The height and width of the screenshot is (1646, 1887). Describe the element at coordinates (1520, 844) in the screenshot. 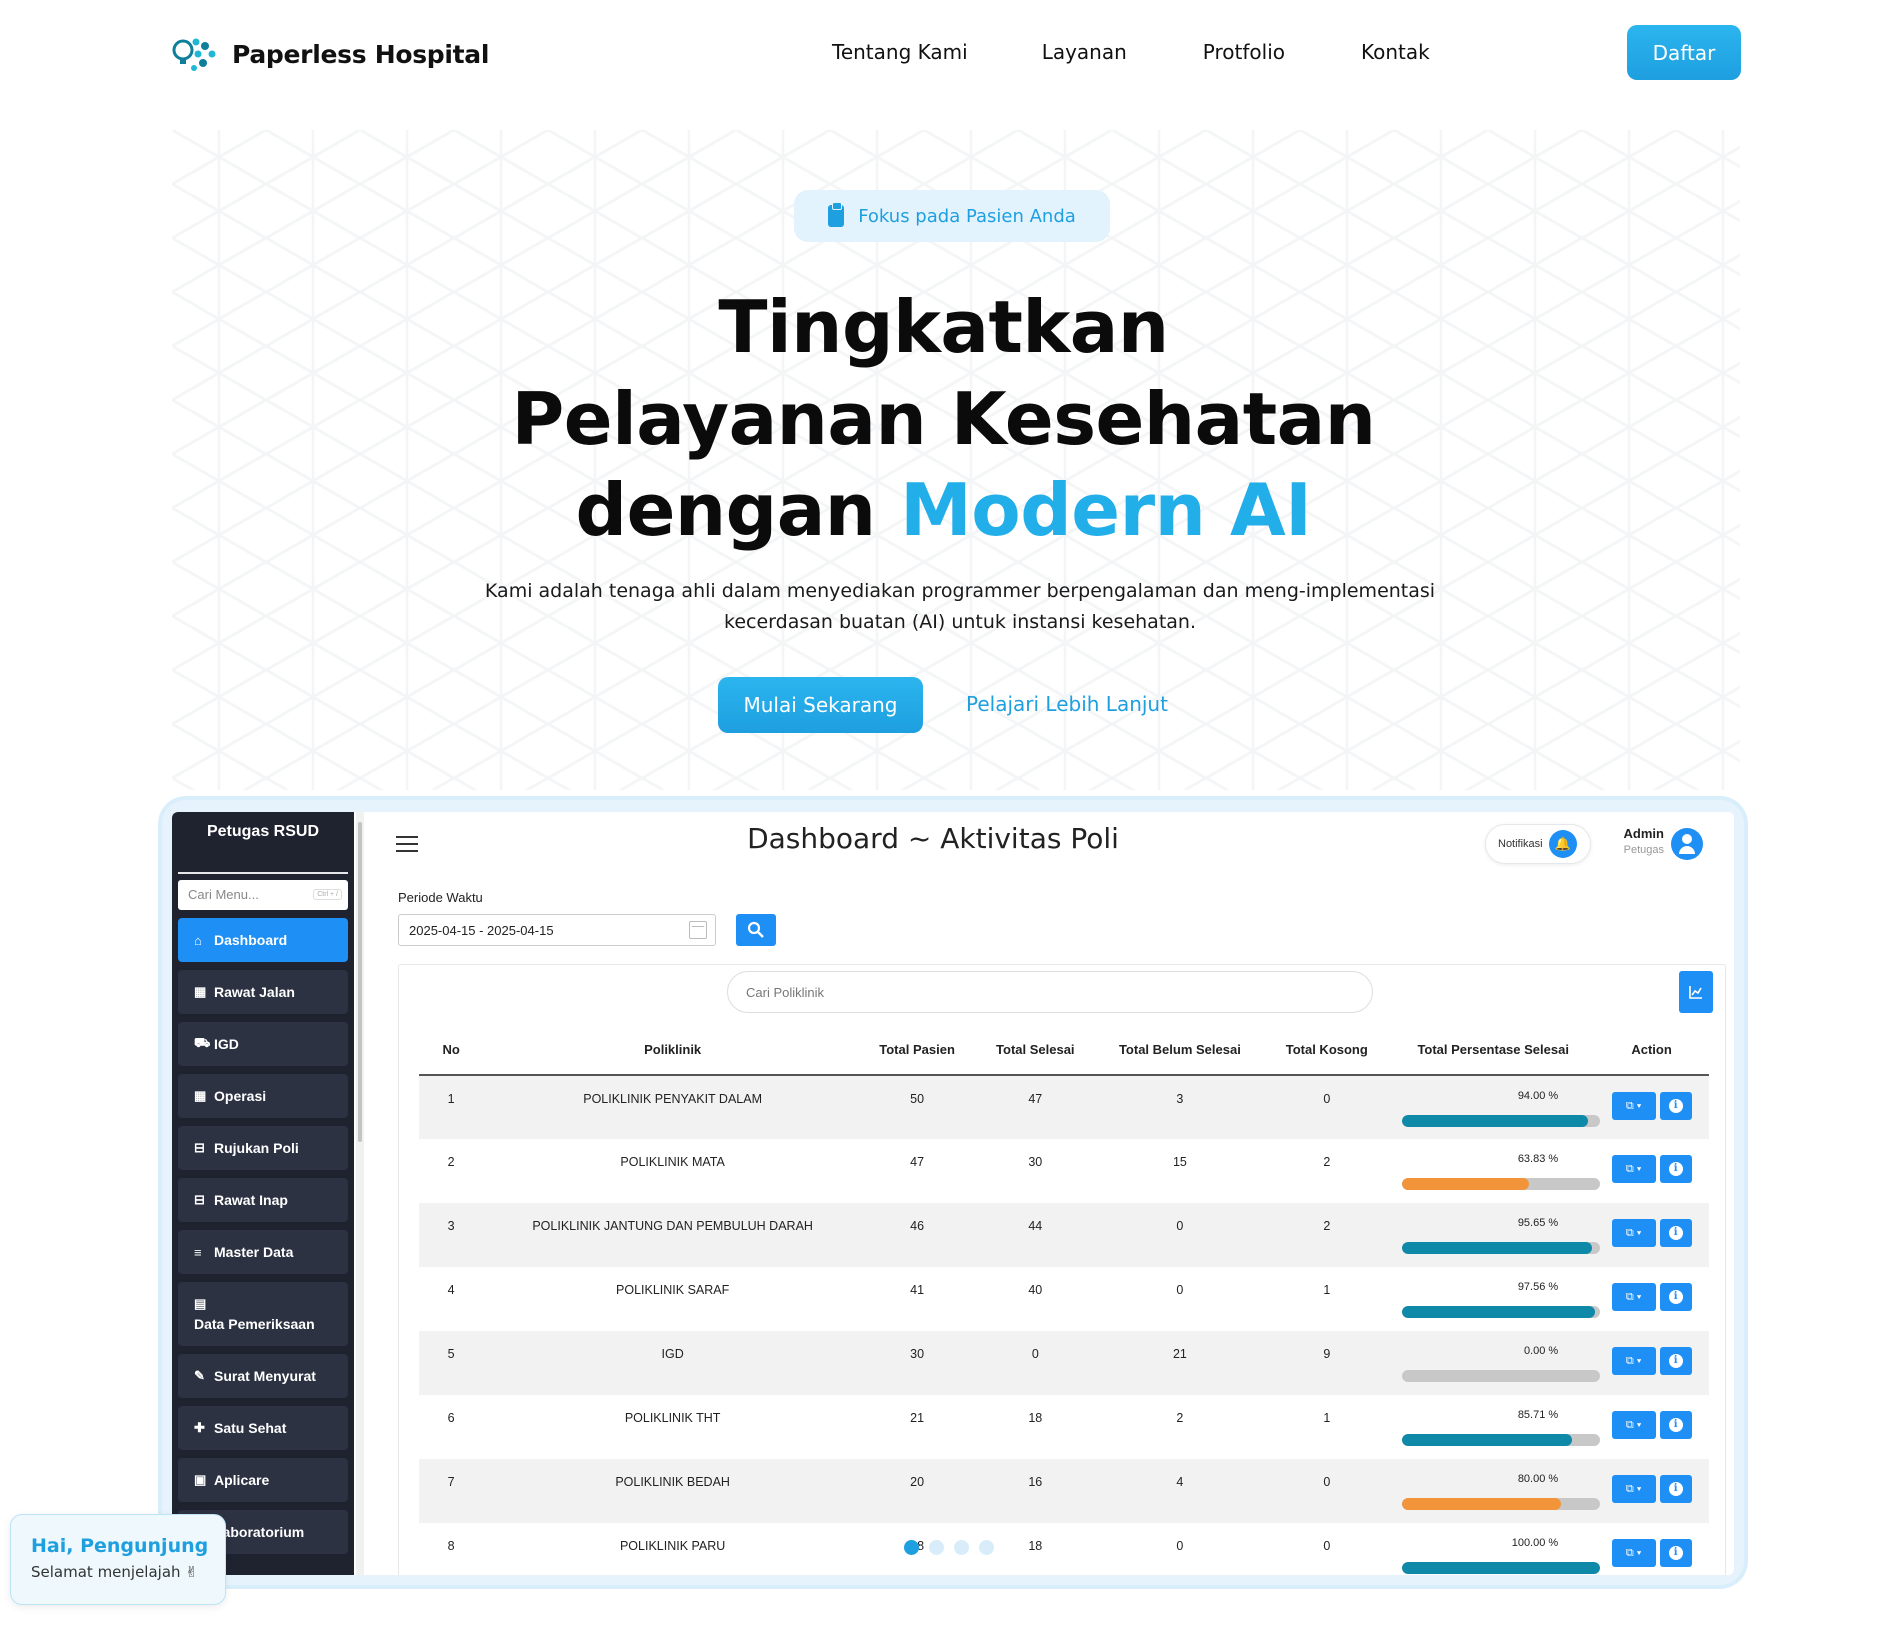

I see `notification-label: Notifikasi` at that location.